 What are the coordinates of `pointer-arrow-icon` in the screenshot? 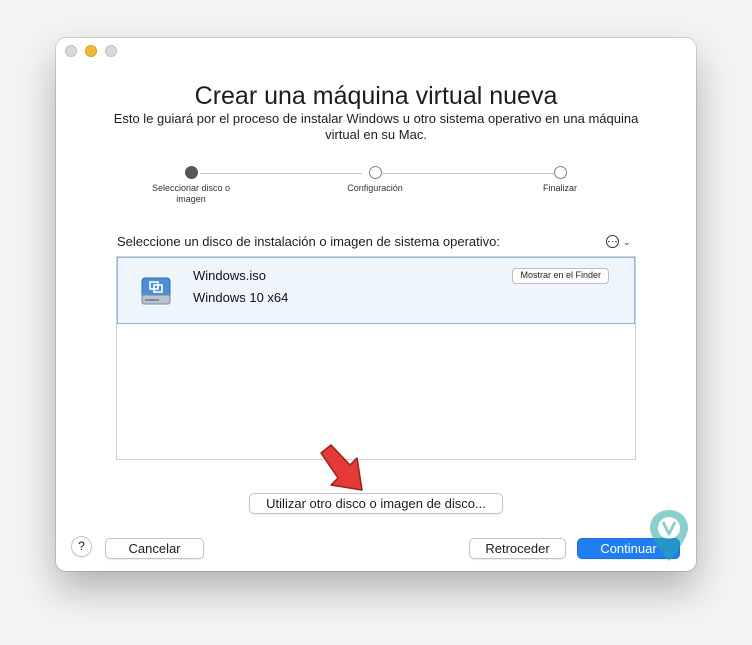 It's located at (344, 471).